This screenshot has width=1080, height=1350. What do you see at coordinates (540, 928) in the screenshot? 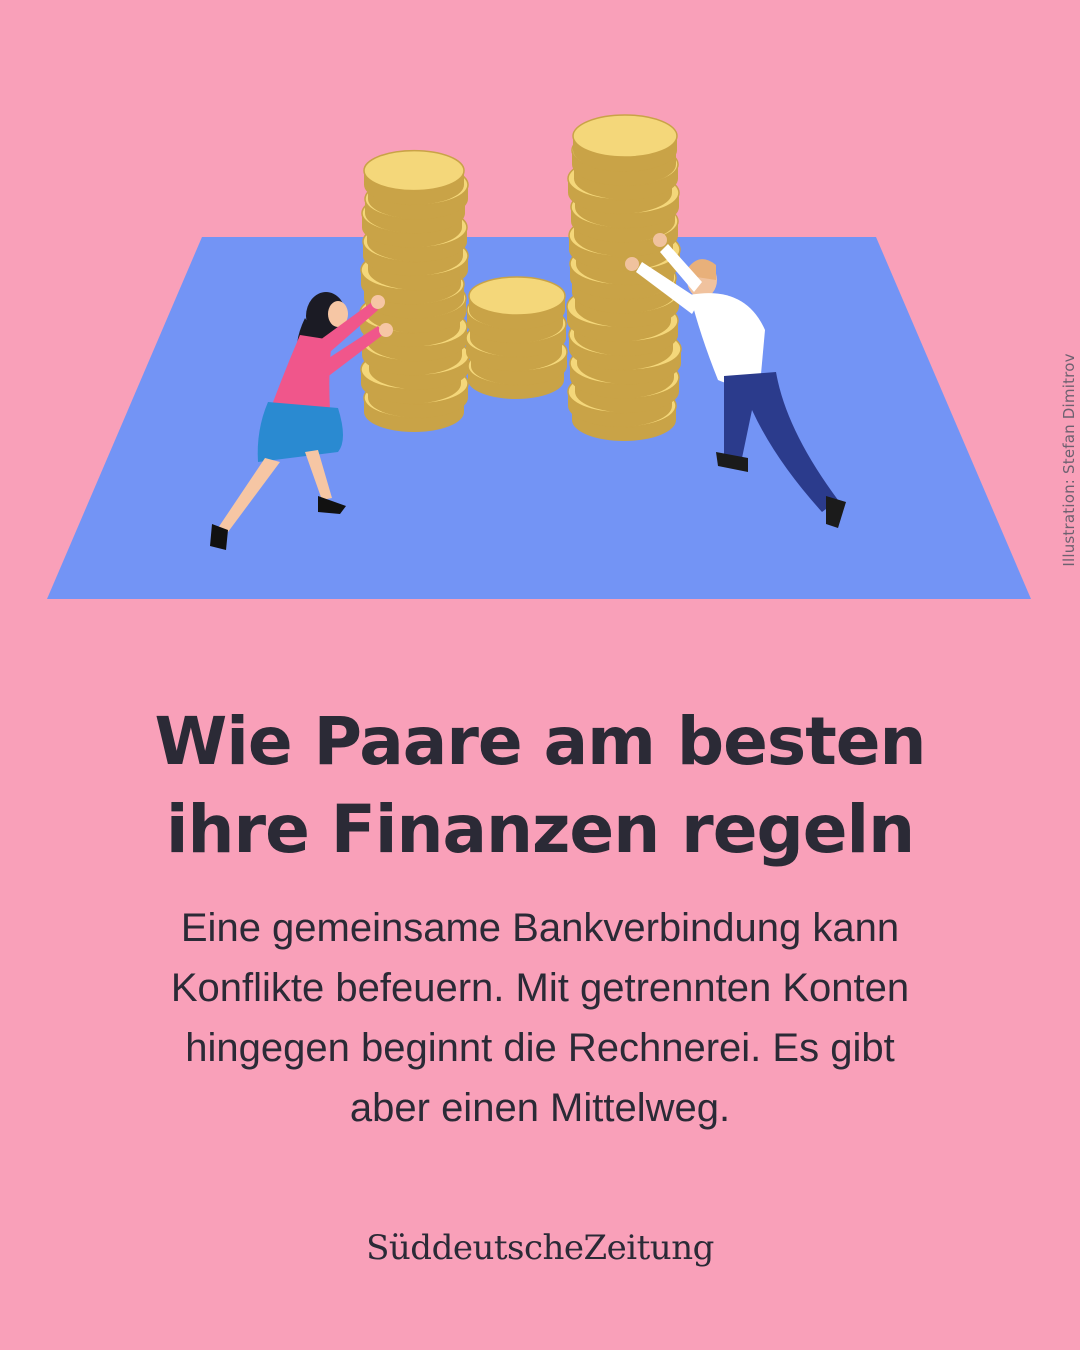
I see `teaser-line-1: Eine gemeinsame Bankverbindung kann` at bounding box center [540, 928].